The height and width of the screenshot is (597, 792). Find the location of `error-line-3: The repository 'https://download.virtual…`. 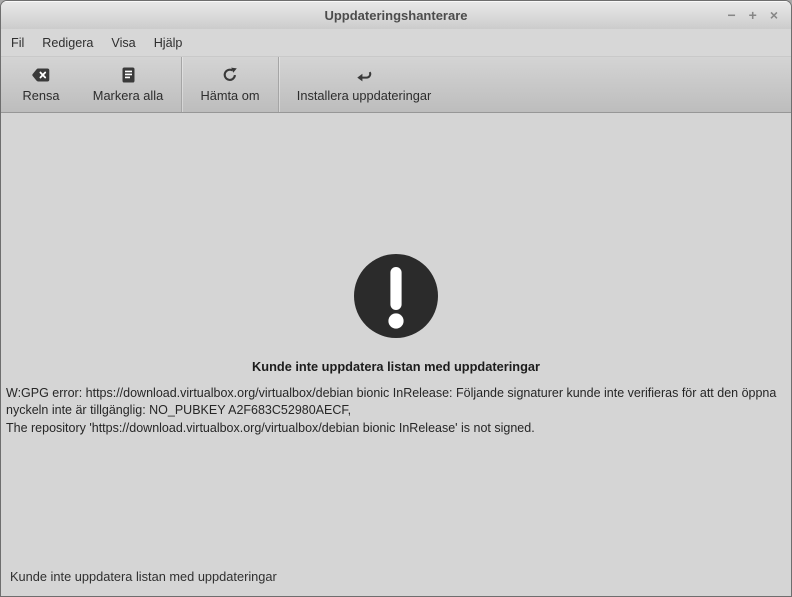

error-line-3: The repository 'https://download.virtual… is located at coordinates (270, 427).